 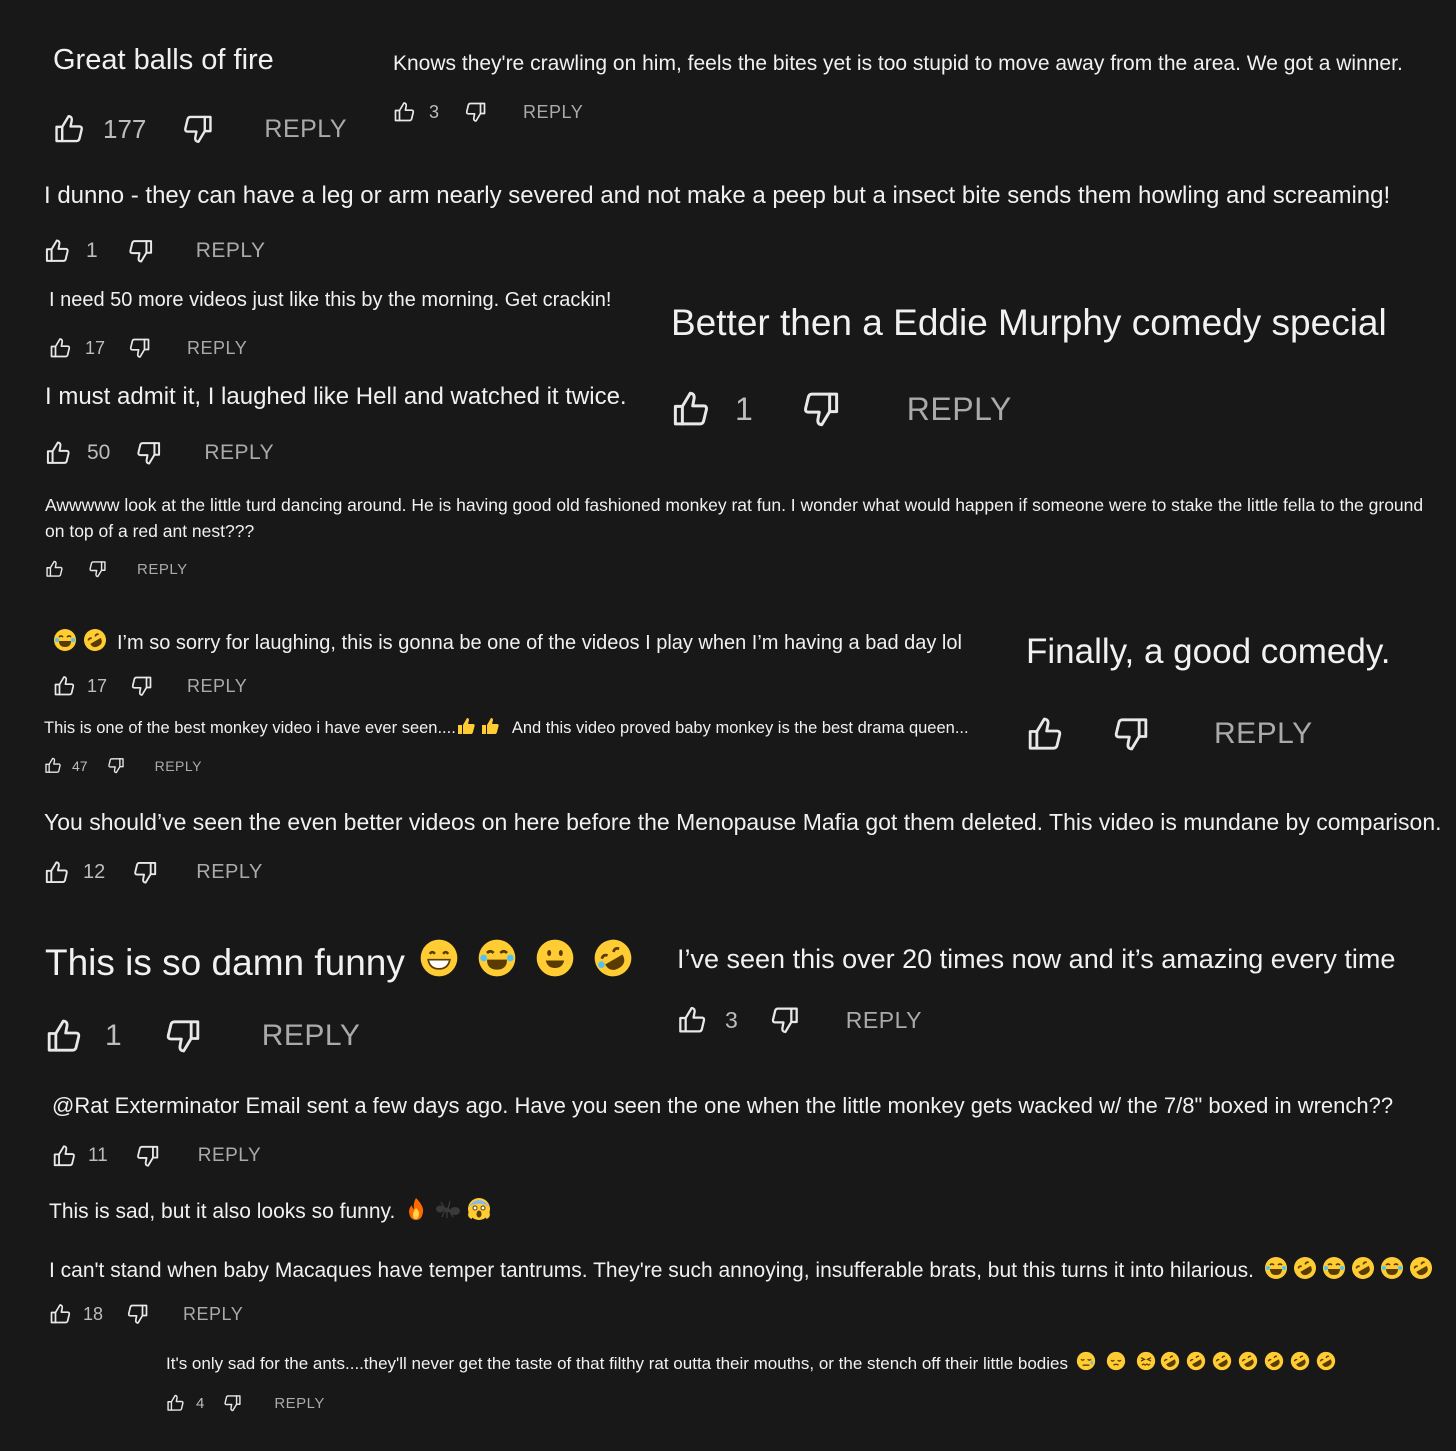 I want to click on persevere-emoji, so click(x=1146, y=1363).